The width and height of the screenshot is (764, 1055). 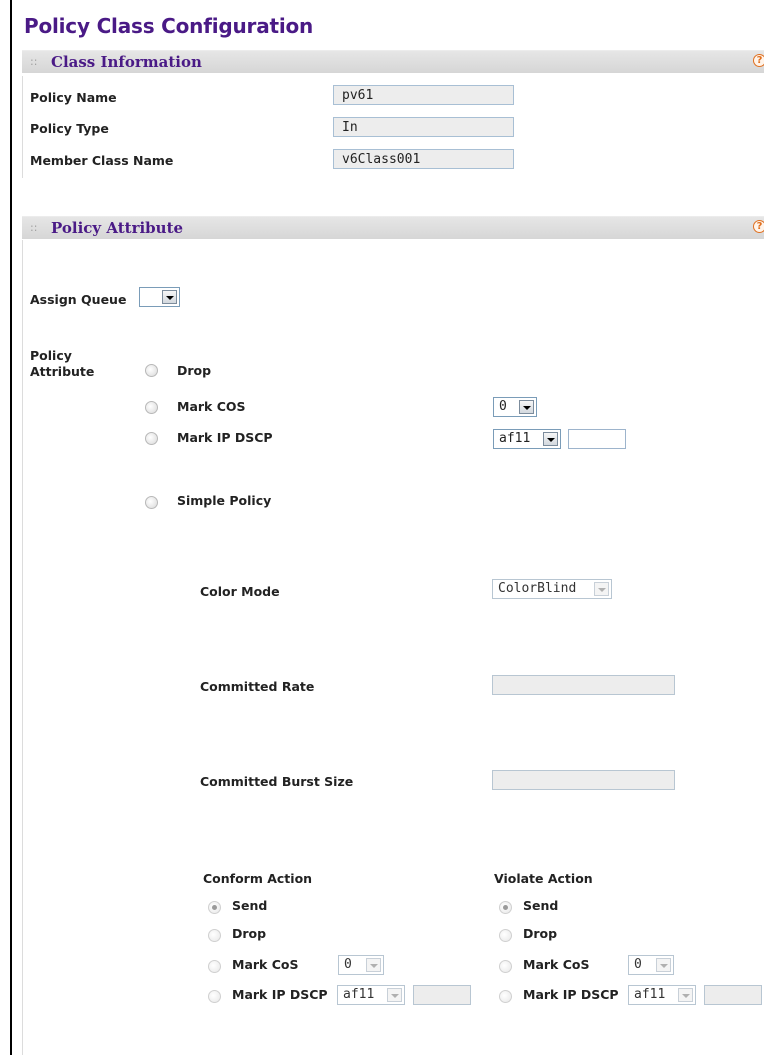 I want to click on violate-drop-radio, so click(x=505, y=935).